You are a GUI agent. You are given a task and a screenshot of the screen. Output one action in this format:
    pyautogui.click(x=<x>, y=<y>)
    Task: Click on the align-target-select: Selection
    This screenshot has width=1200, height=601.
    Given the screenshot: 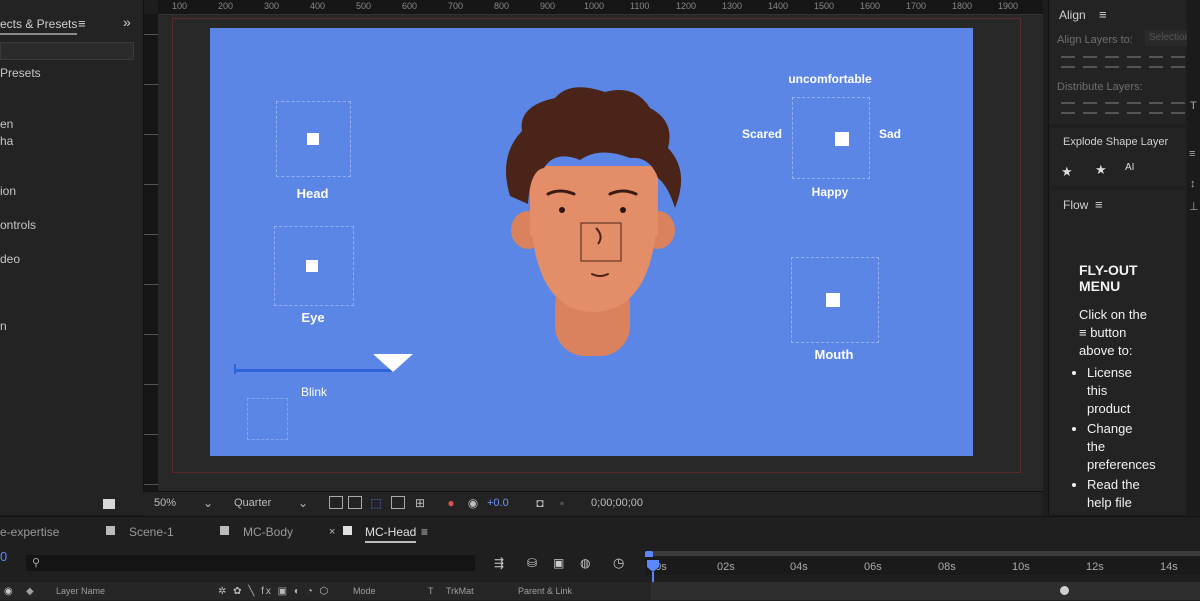 What is the action you would take?
    pyautogui.click(x=1167, y=38)
    